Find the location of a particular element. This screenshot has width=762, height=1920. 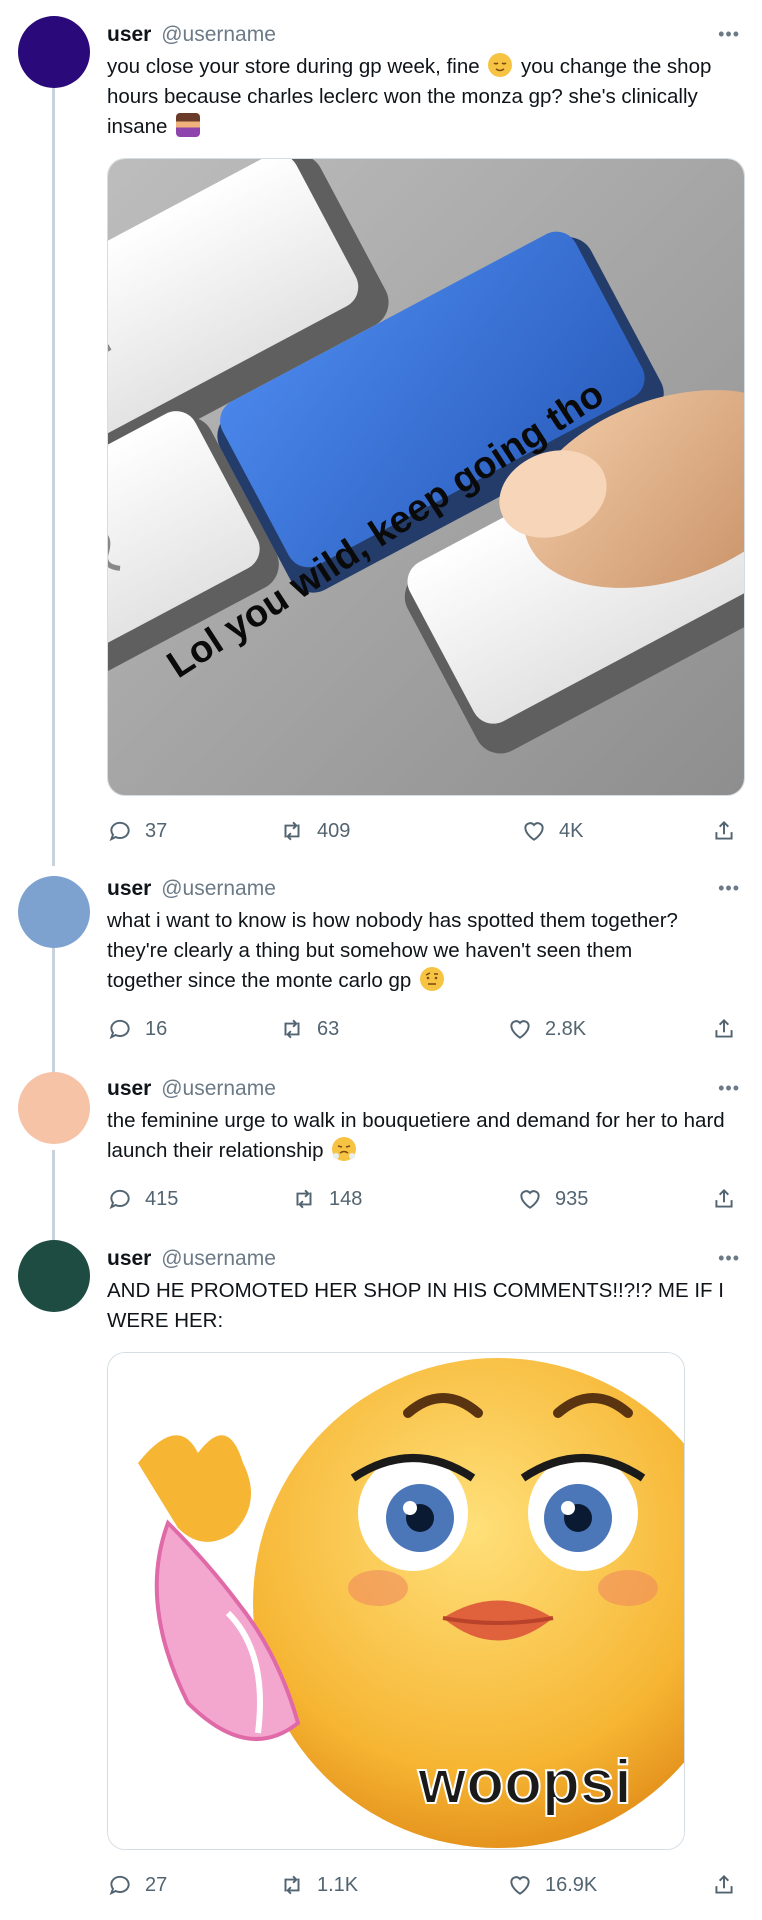

retweet-count: 1.1K is located at coordinates (338, 1884).